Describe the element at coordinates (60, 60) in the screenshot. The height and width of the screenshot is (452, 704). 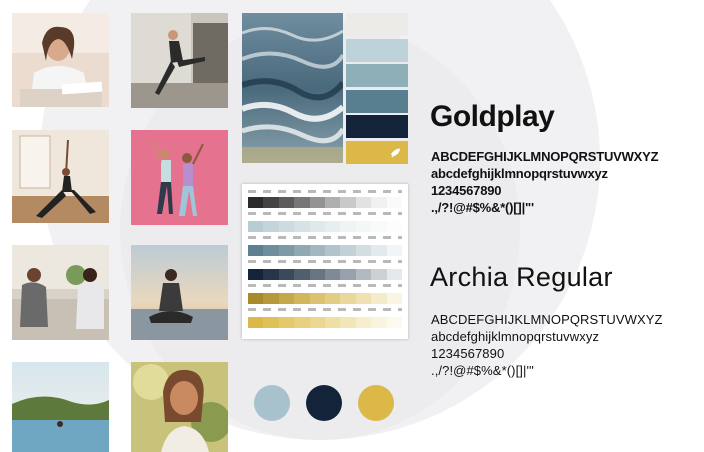
I see `photo-woman-writing` at that location.